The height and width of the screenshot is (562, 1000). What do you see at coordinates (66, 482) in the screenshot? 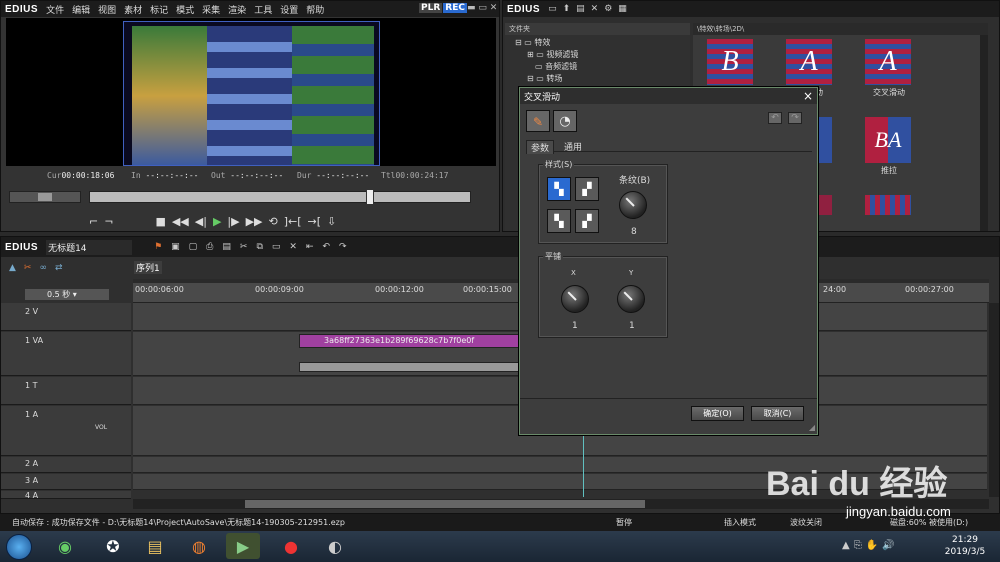
I see `track-header-3a: 3 A` at bounding box center [66, 482].